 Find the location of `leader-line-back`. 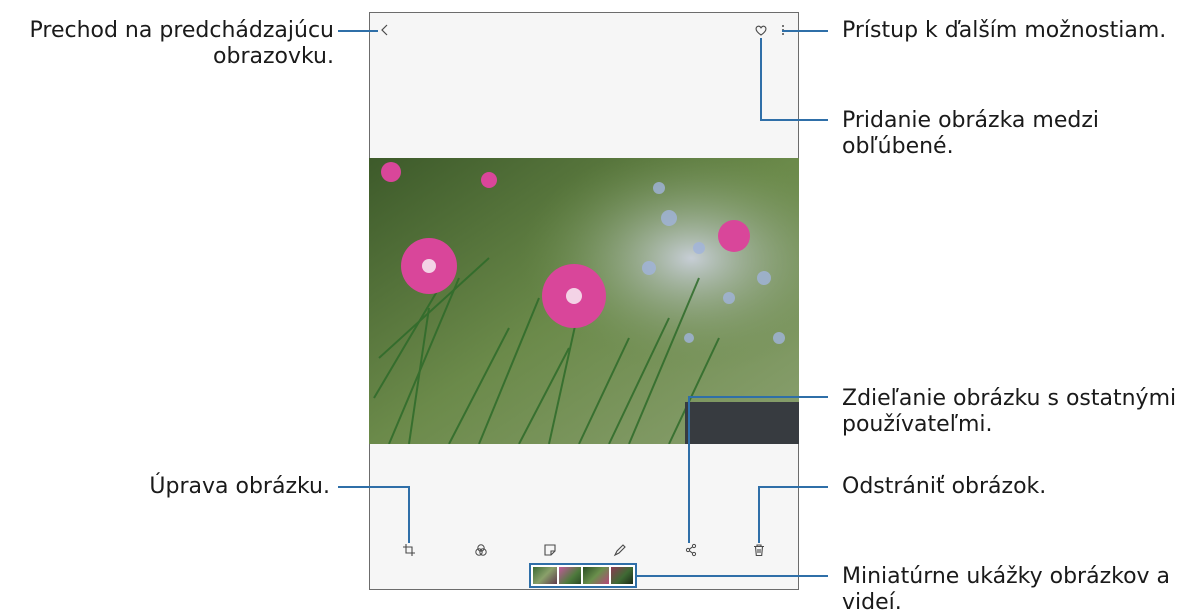

leader-line-back is located at coordinates (358, 31).